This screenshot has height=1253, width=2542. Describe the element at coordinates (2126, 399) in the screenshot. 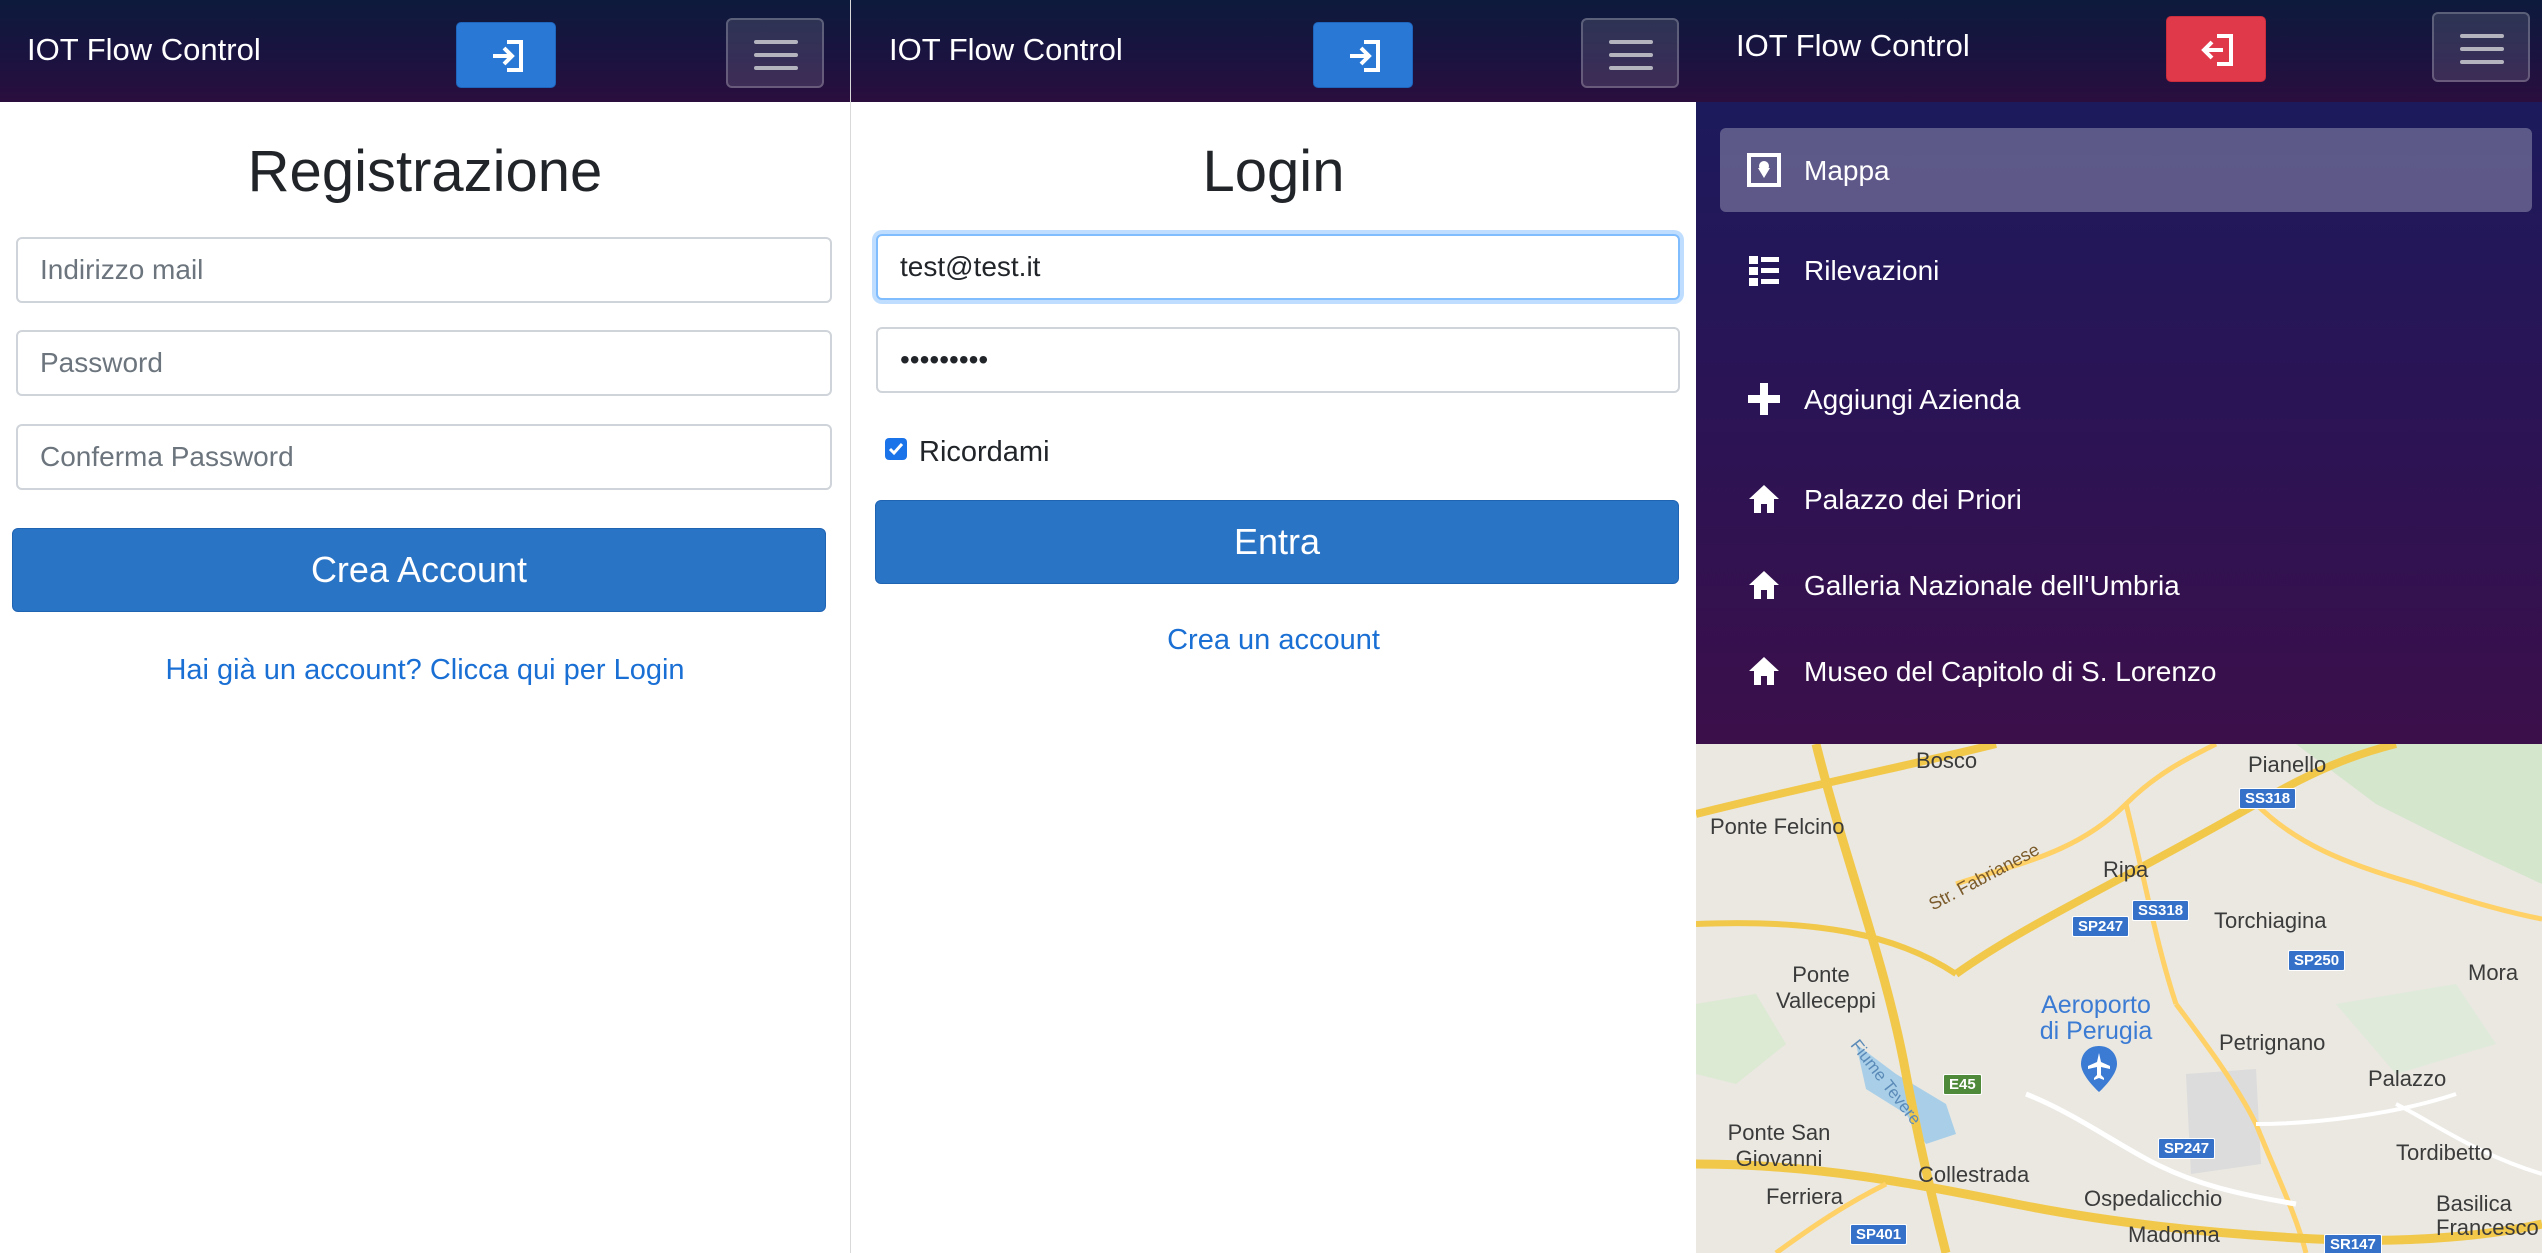

I see `menu-item-aggiungi-azienda: Aggiungi Azienda` at that location.